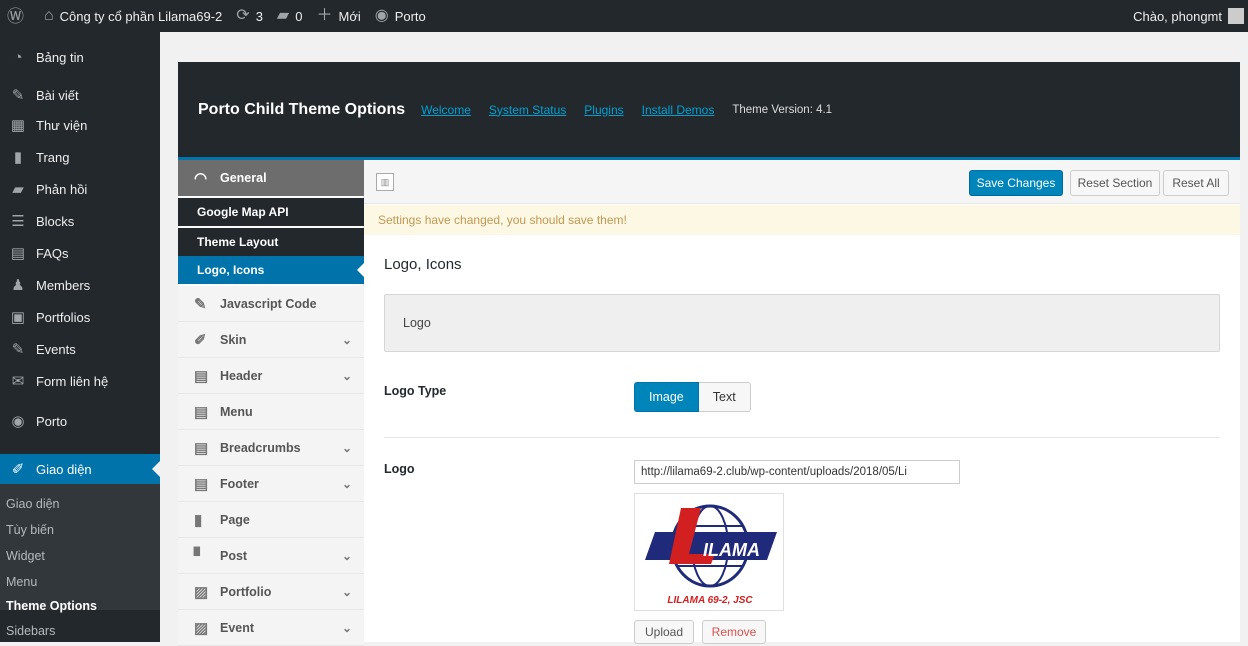 This screenshot has width=1248, height=646. What do you see at coordinates (30, 631) in the screenshot?
I see `submenu-sidebars: Sidebars` at bounding box center [30, 631].